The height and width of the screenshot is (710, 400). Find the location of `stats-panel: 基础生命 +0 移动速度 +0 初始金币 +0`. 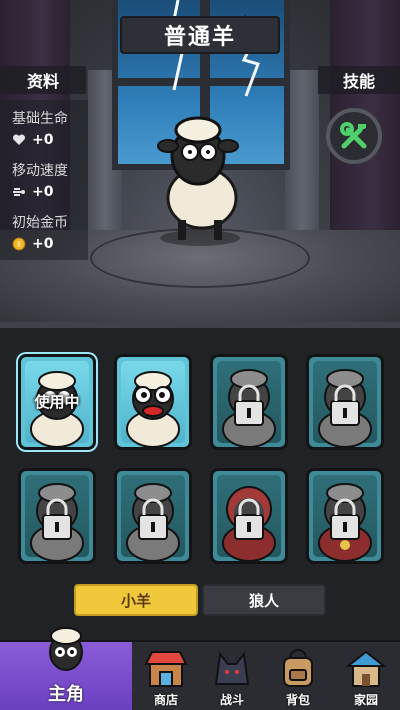

stats-panel: 基础生命 +0 移动速度 +0 初始金币 +0 is located at coordinates (44, 180).